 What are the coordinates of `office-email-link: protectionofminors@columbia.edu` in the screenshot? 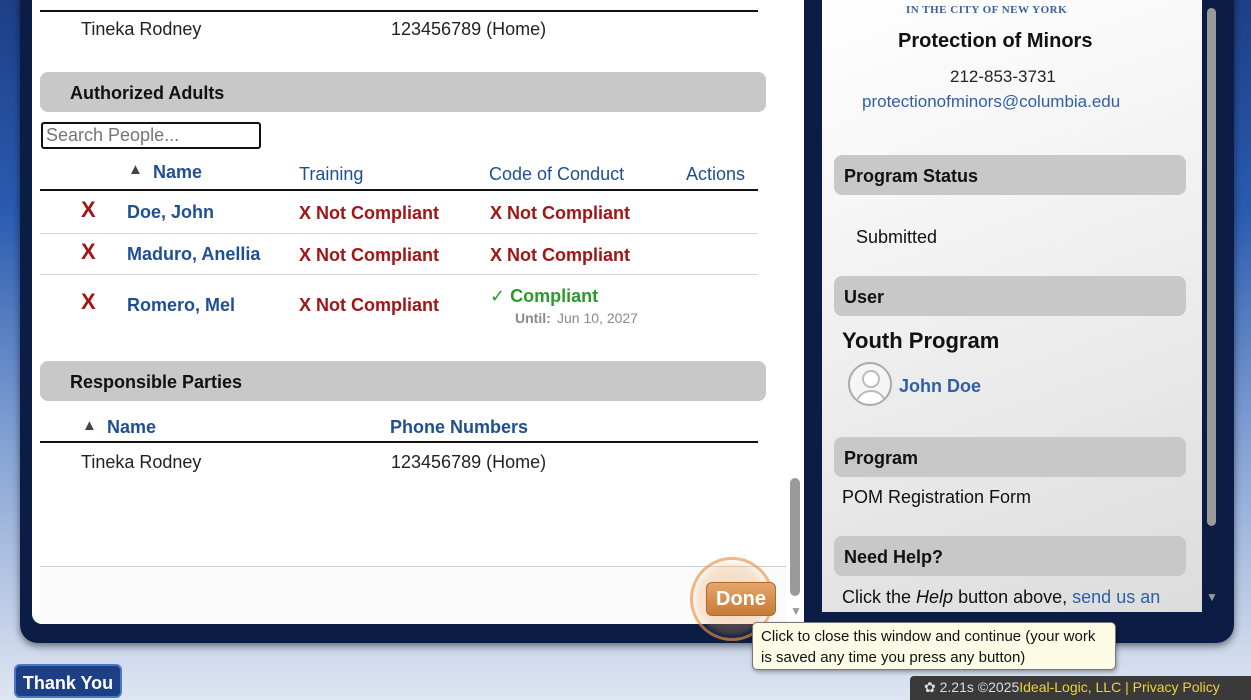 It's located at (991, 102).